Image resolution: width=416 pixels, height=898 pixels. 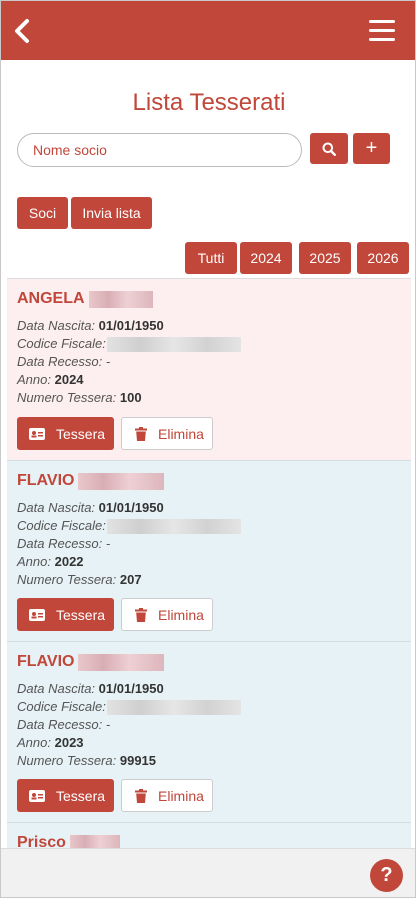 I want to click on soci-button: Soci, so click(x=42, y=213).